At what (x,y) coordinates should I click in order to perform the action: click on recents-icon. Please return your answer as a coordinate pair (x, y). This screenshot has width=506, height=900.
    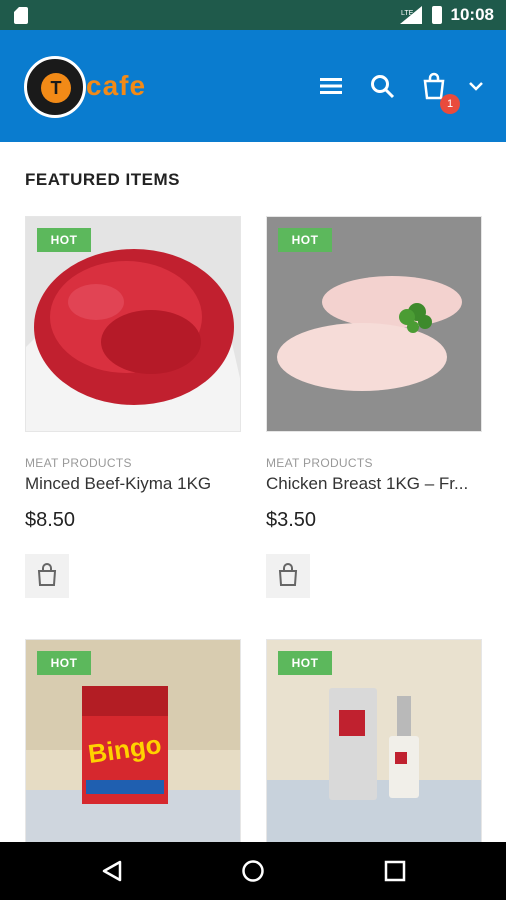
    Looking at the image, I should click on (395, 871).